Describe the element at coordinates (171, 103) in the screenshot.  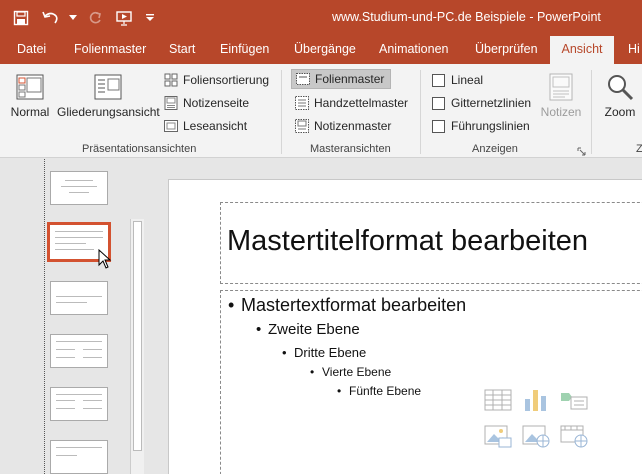
I see `notes-page-icon` at that location.